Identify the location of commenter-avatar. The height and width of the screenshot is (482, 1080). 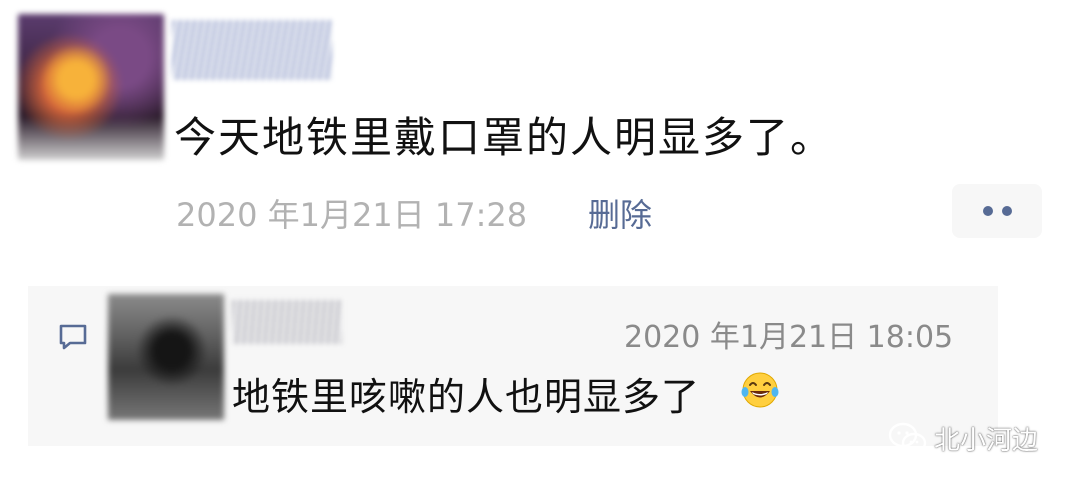
(166, 357).